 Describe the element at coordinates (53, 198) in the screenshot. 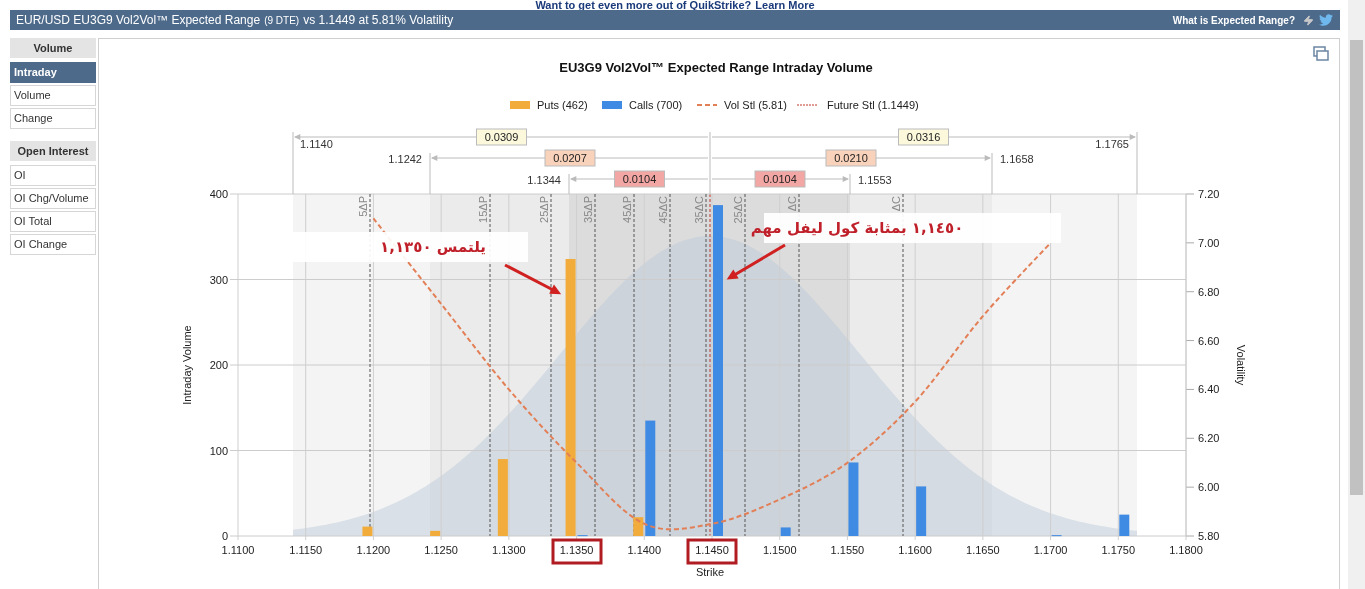

I see `sidebar-tab: OI Chg/Volume` at that location.